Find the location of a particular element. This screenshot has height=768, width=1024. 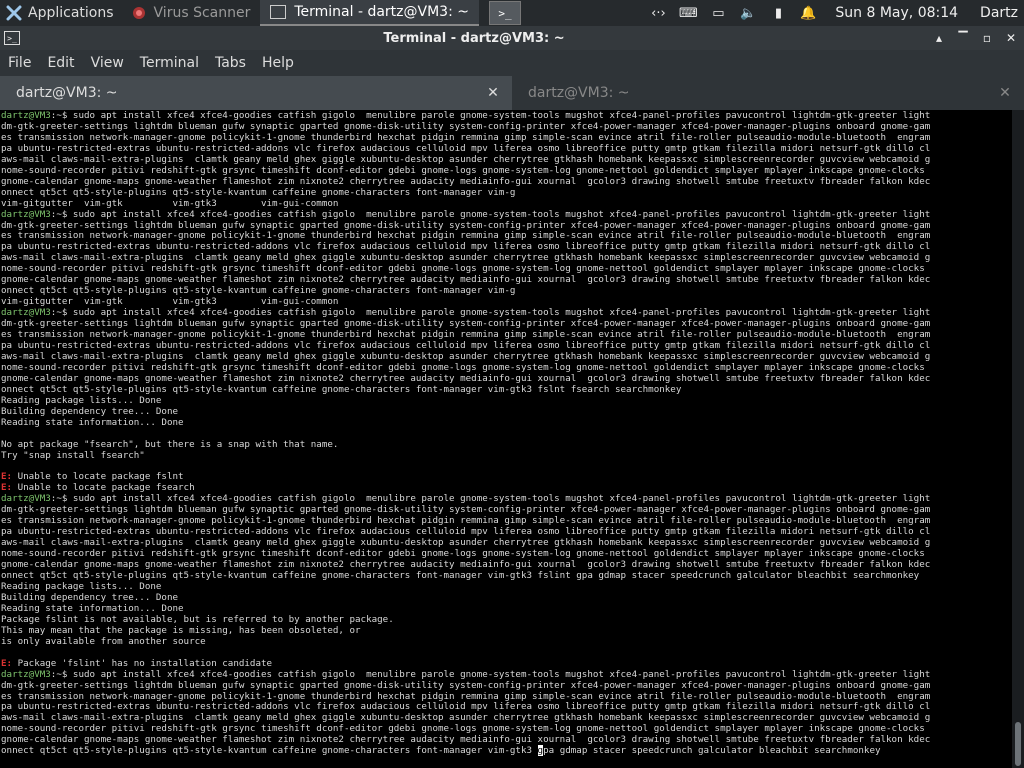

restore-icon: ▔ is located at coordinates (963, 38).